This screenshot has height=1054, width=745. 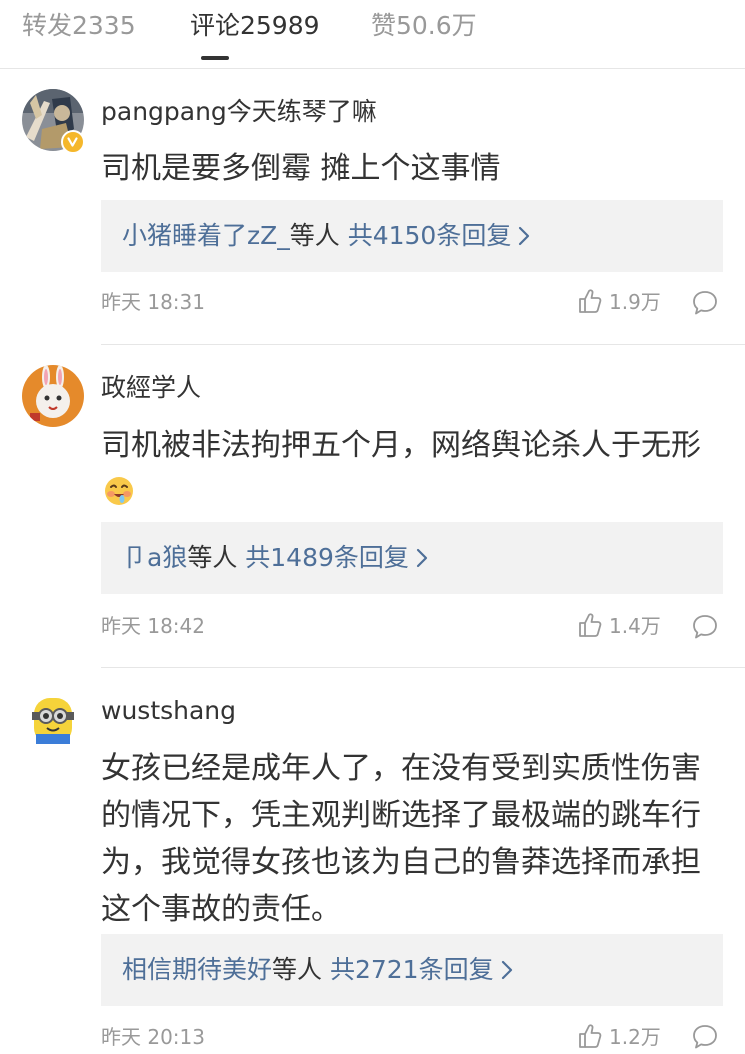 What do you see at coordinates (327, 557) in the screenshot?
I see `reply-total-link: 共1489条回复` at bounding box center [327, 557].